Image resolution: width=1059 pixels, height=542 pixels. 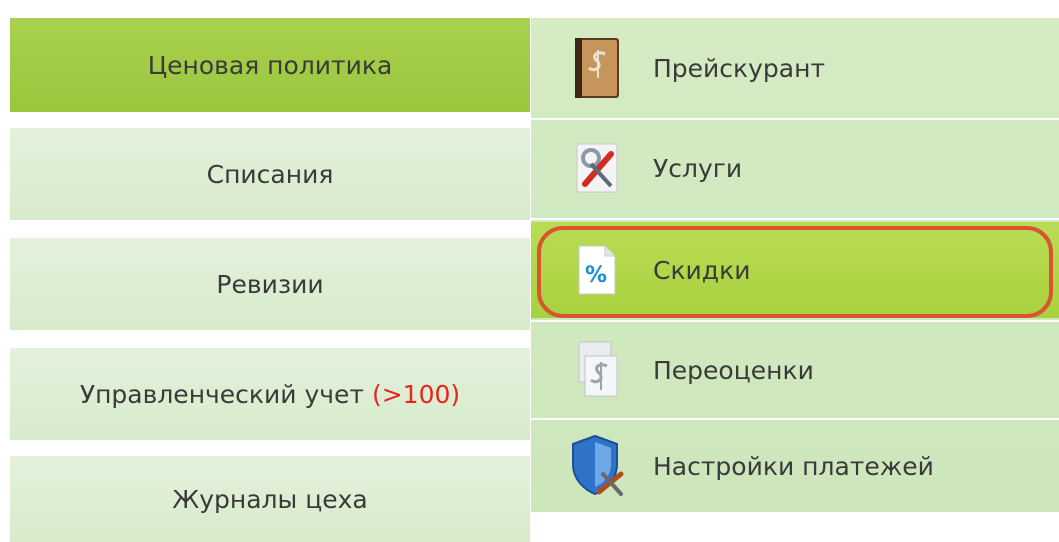 I want to click on menu-item-pricing-policy: Ценовая политика, so click(x=270, y=65).